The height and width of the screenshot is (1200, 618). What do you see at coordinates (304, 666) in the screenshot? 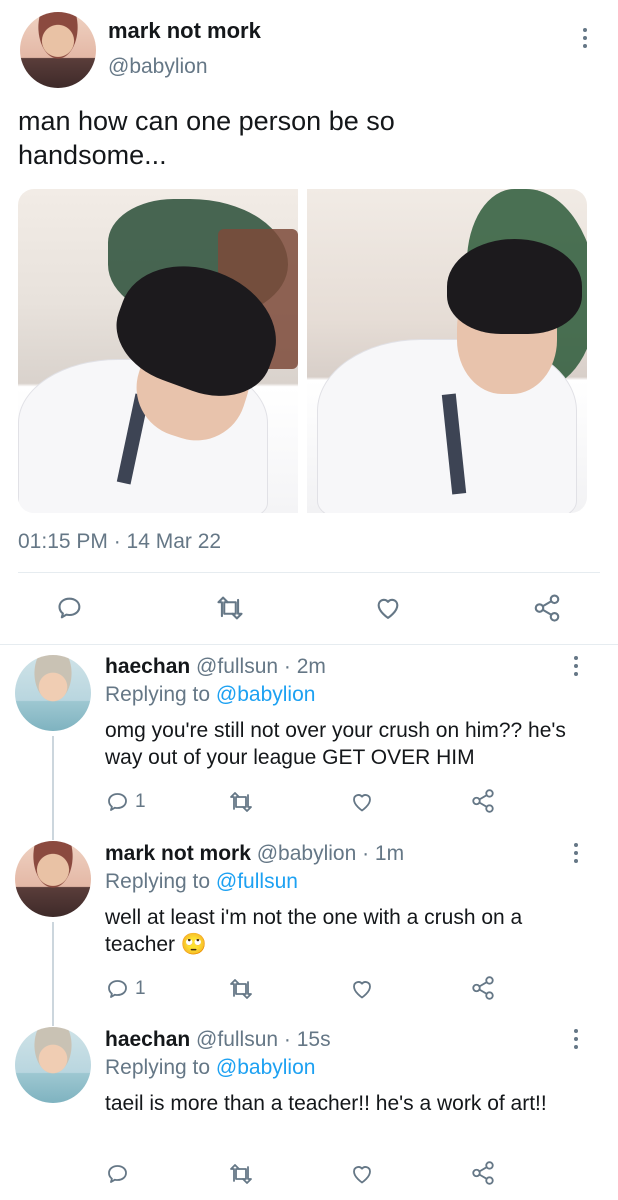
I see `tweet-age: · 2m` at bounding box center [304, 666].